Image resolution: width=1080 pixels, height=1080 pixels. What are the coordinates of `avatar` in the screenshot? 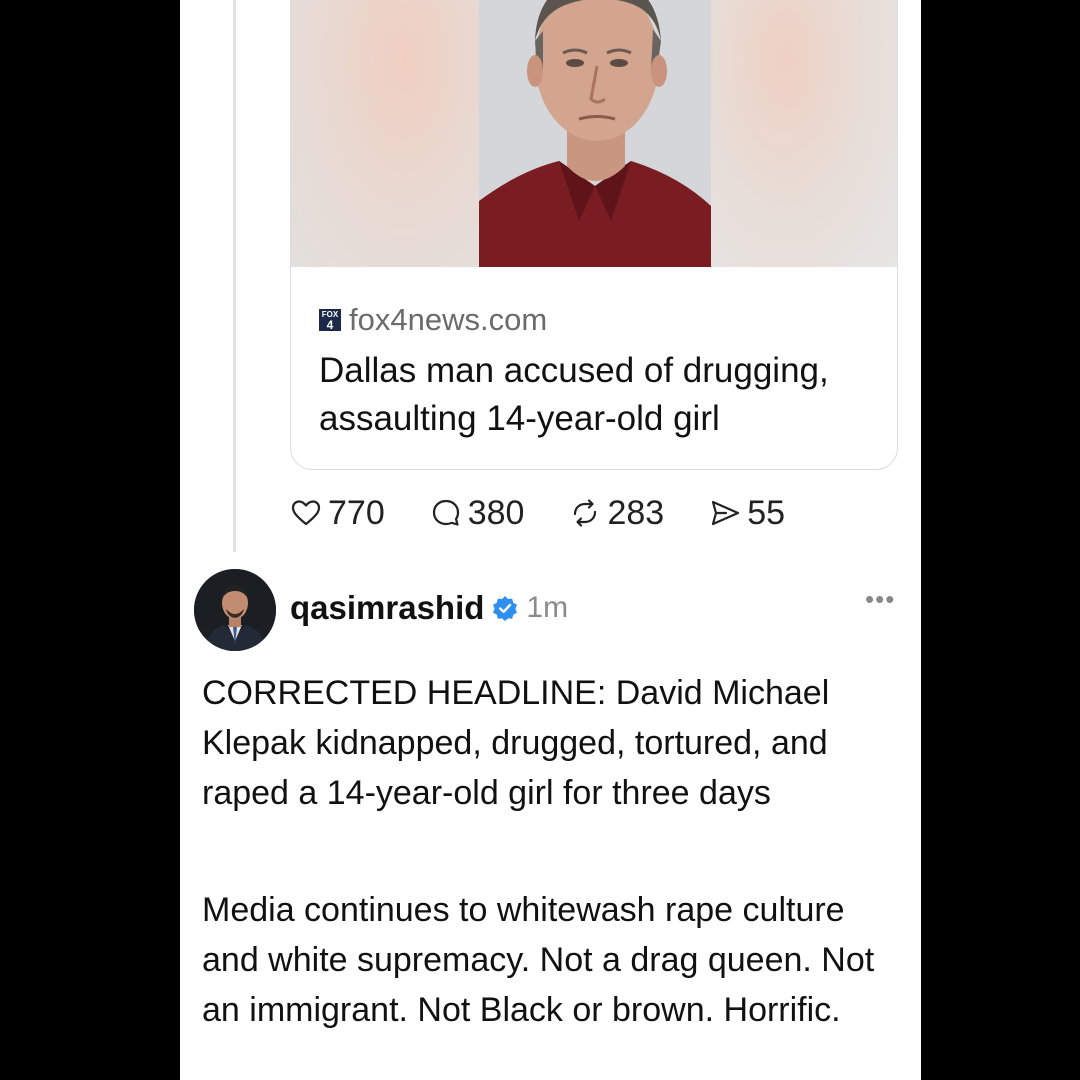 It's located at (235, 610).